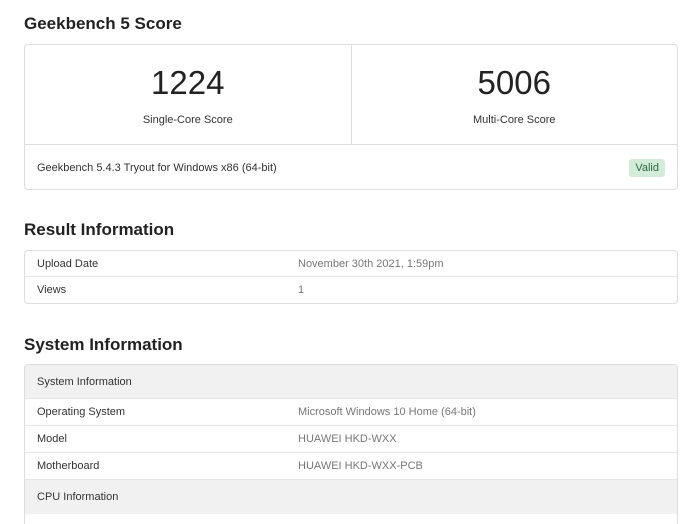 This screenshot has height=524, width=699. I want to click on group-header: System Information, so click(351, 382).